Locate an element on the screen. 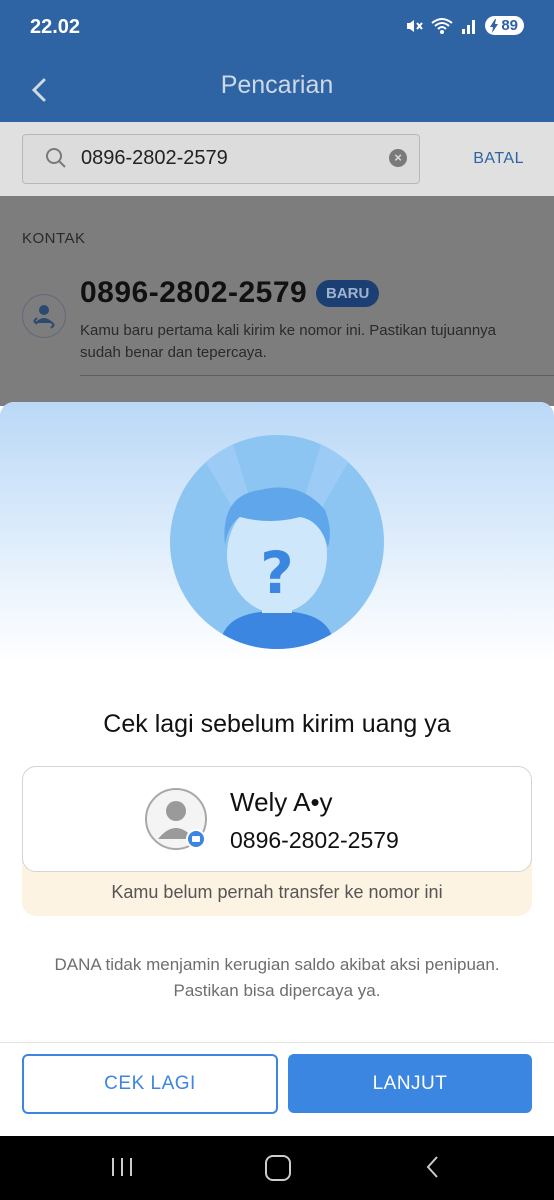  unknown-person-icon: ? is located at coordinates (277, 542).